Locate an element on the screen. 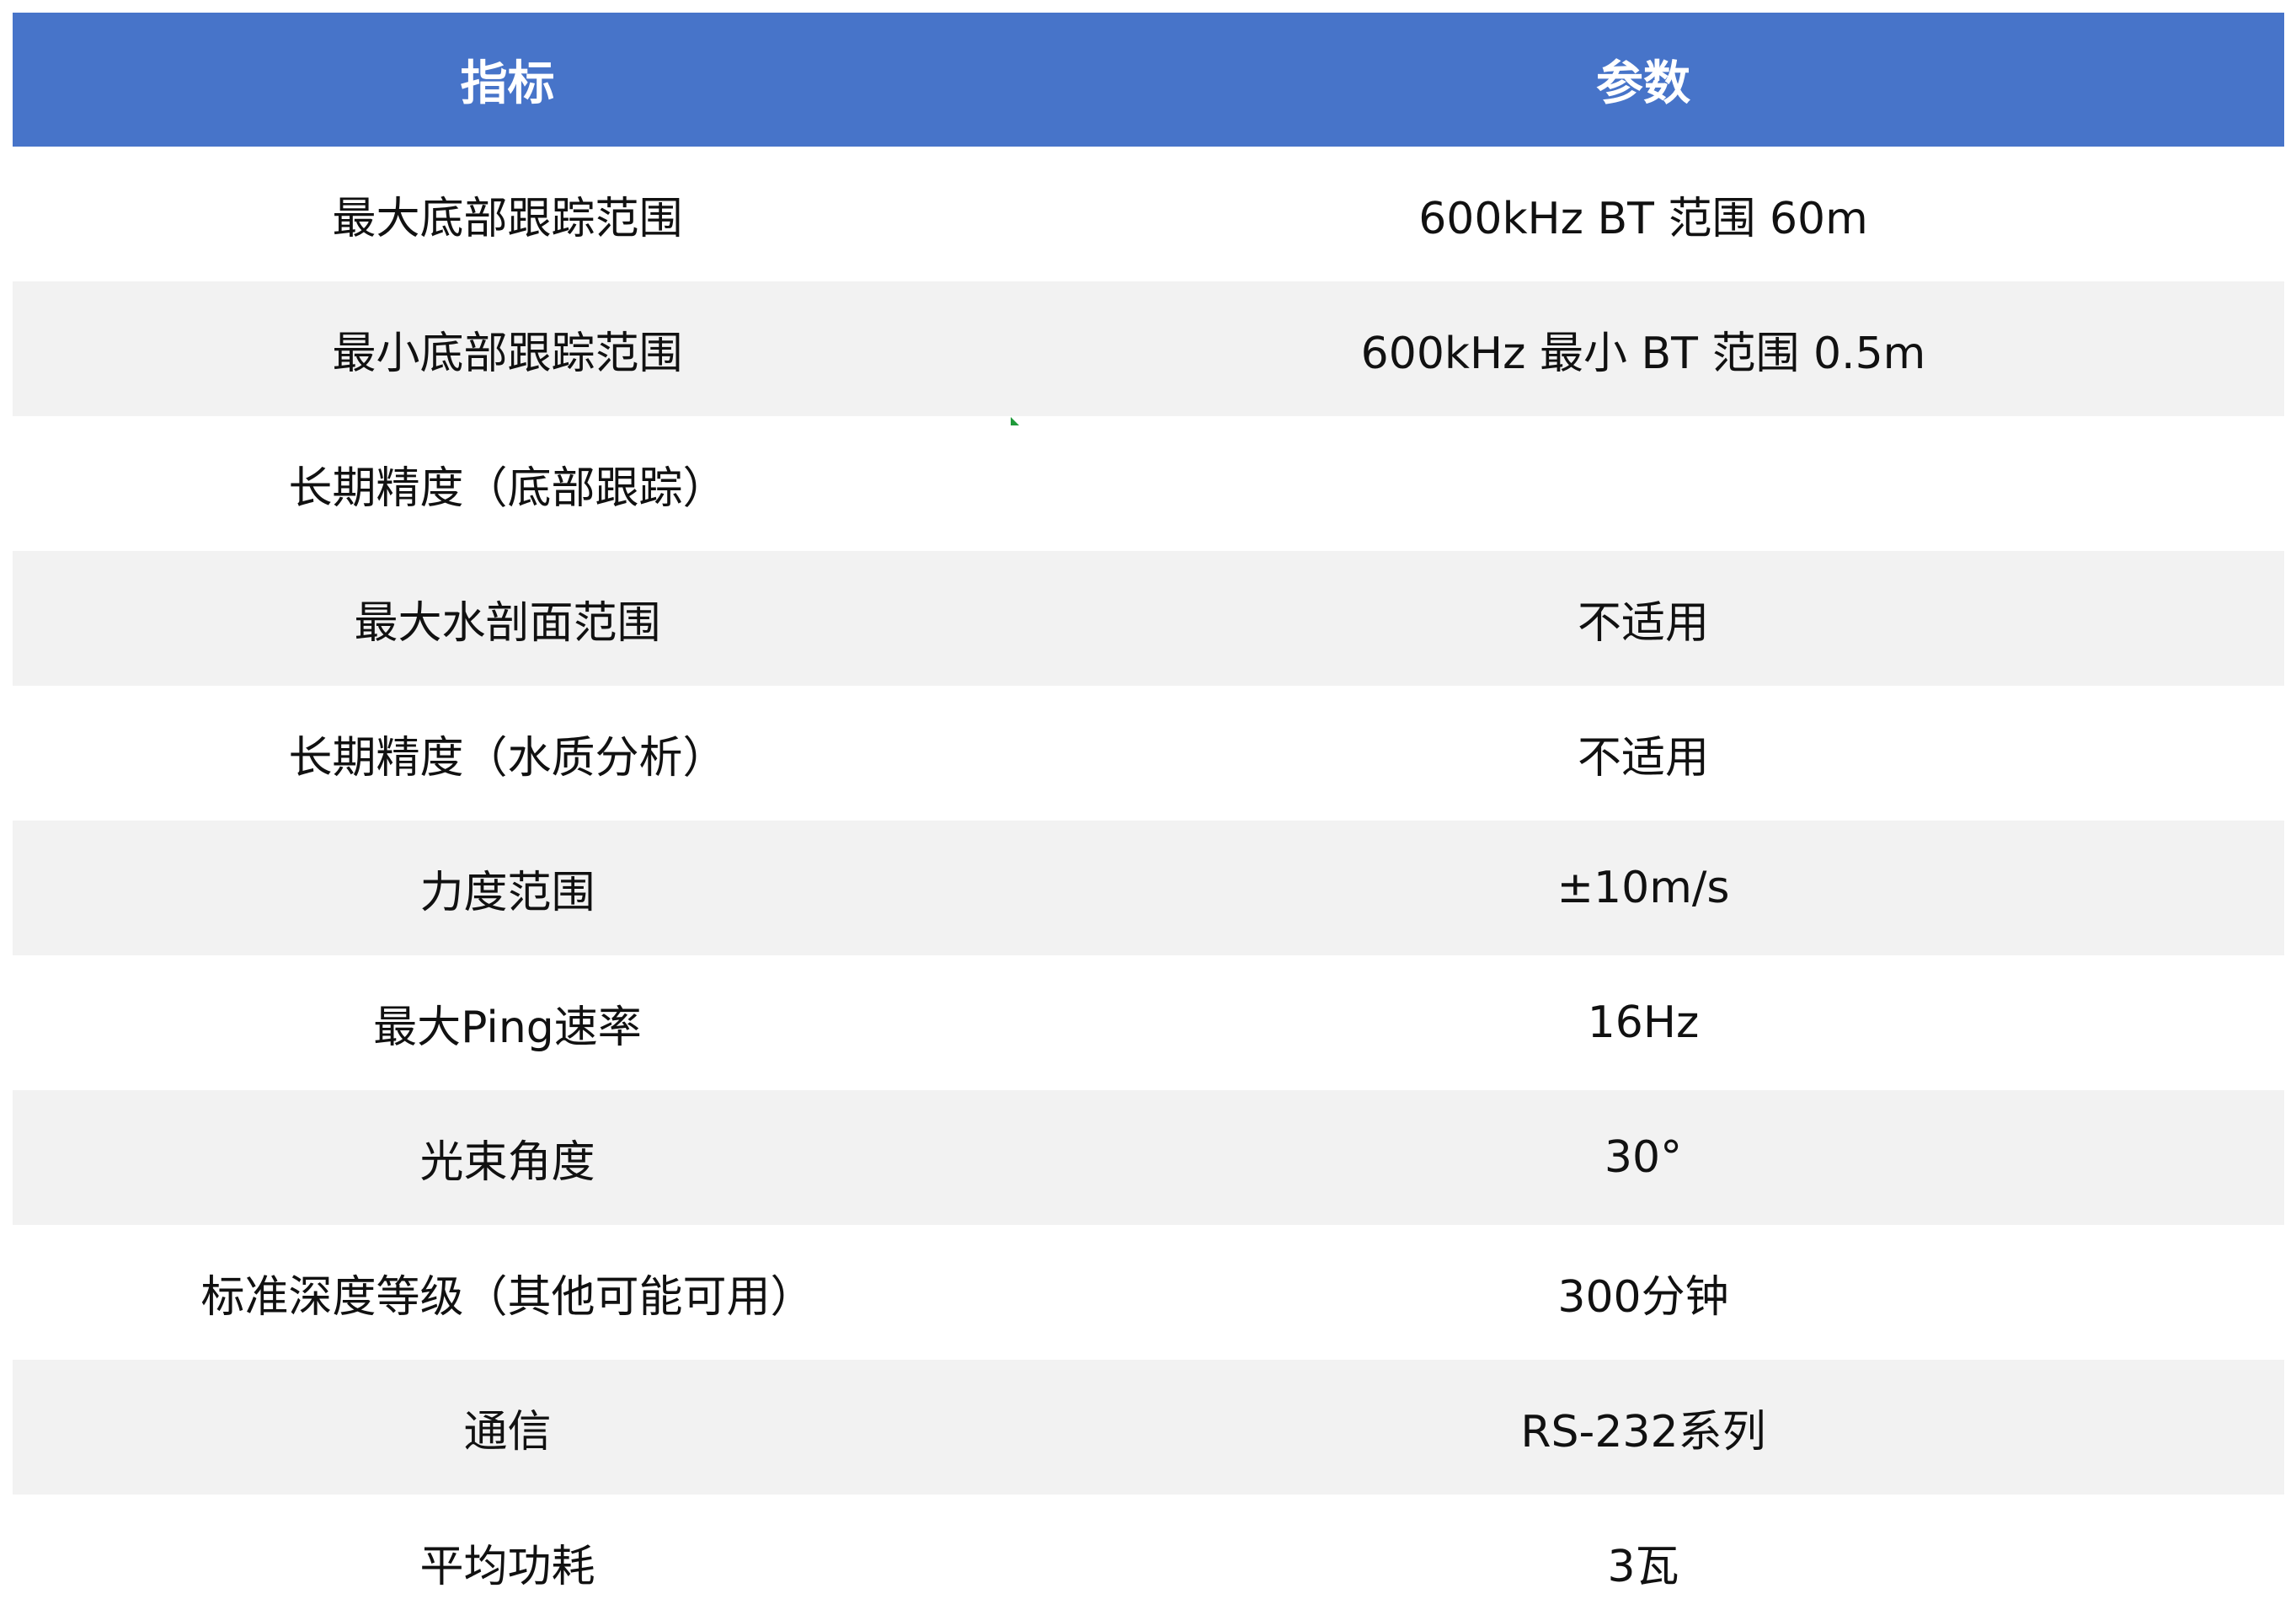  param-cell: 16Hz is located at coordinates (1643, 1023).